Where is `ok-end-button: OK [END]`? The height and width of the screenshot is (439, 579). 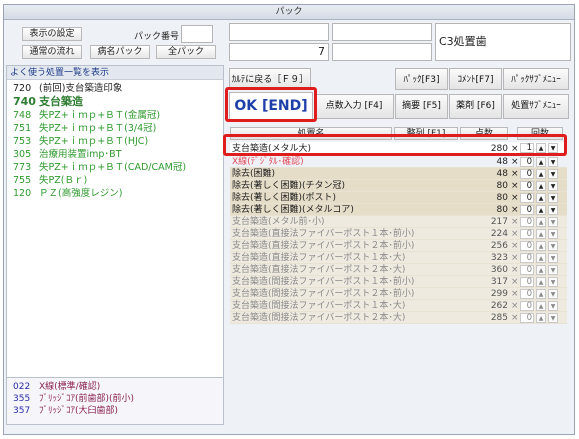
ok-end-button: OK [END] is located at coordinates (271, 106).